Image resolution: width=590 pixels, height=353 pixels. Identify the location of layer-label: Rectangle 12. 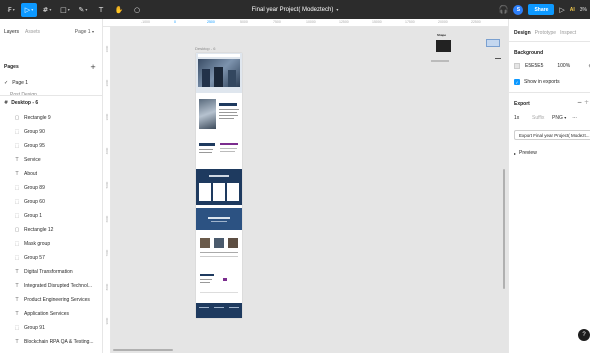
(39, 230).